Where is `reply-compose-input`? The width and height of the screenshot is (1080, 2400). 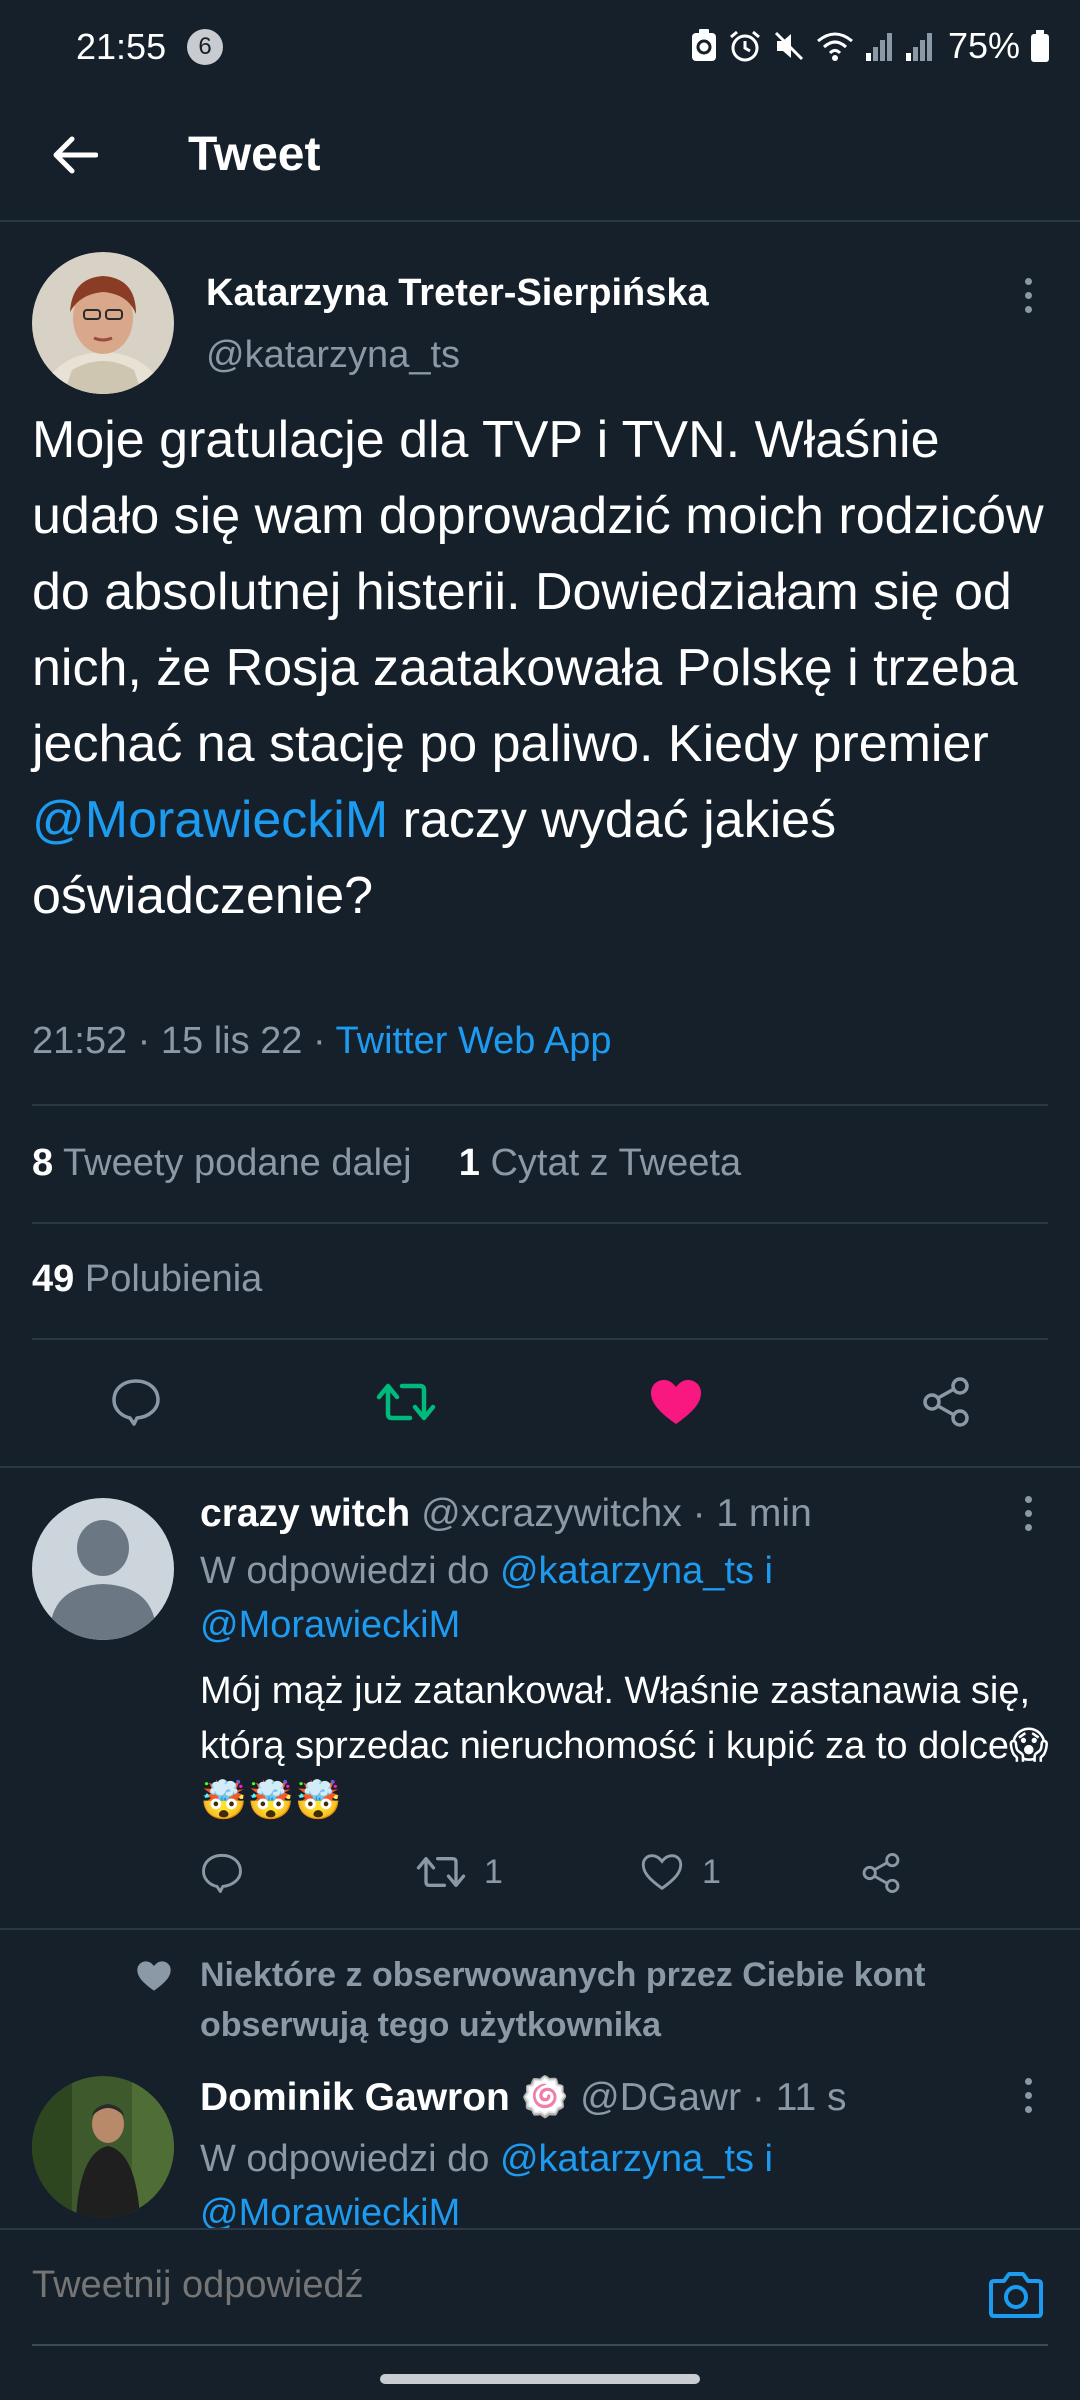 reply-compose-input is located at coordinates (502, 2285).